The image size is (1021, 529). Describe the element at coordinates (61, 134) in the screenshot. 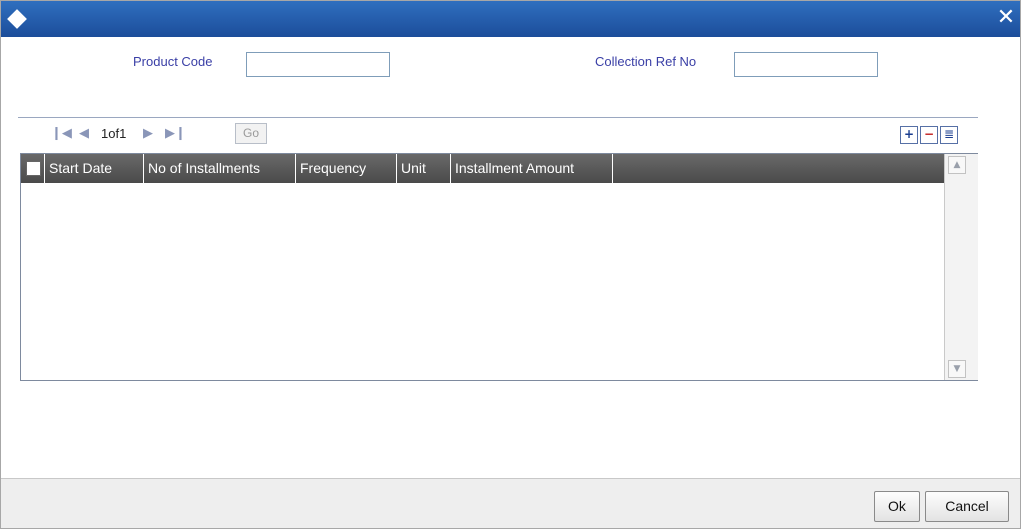

I see `first-page-icon: ❙◀` at that location.